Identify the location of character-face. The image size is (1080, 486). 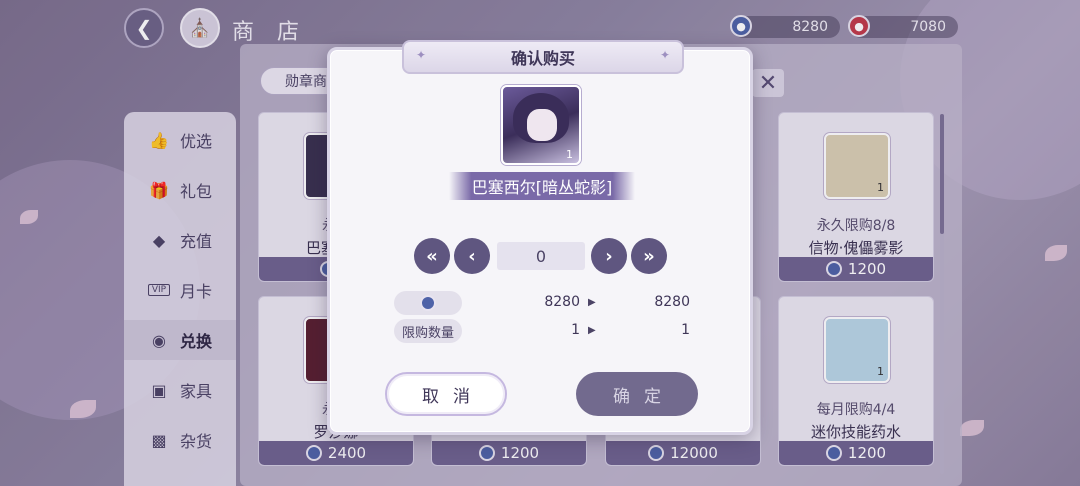
(542, 125).